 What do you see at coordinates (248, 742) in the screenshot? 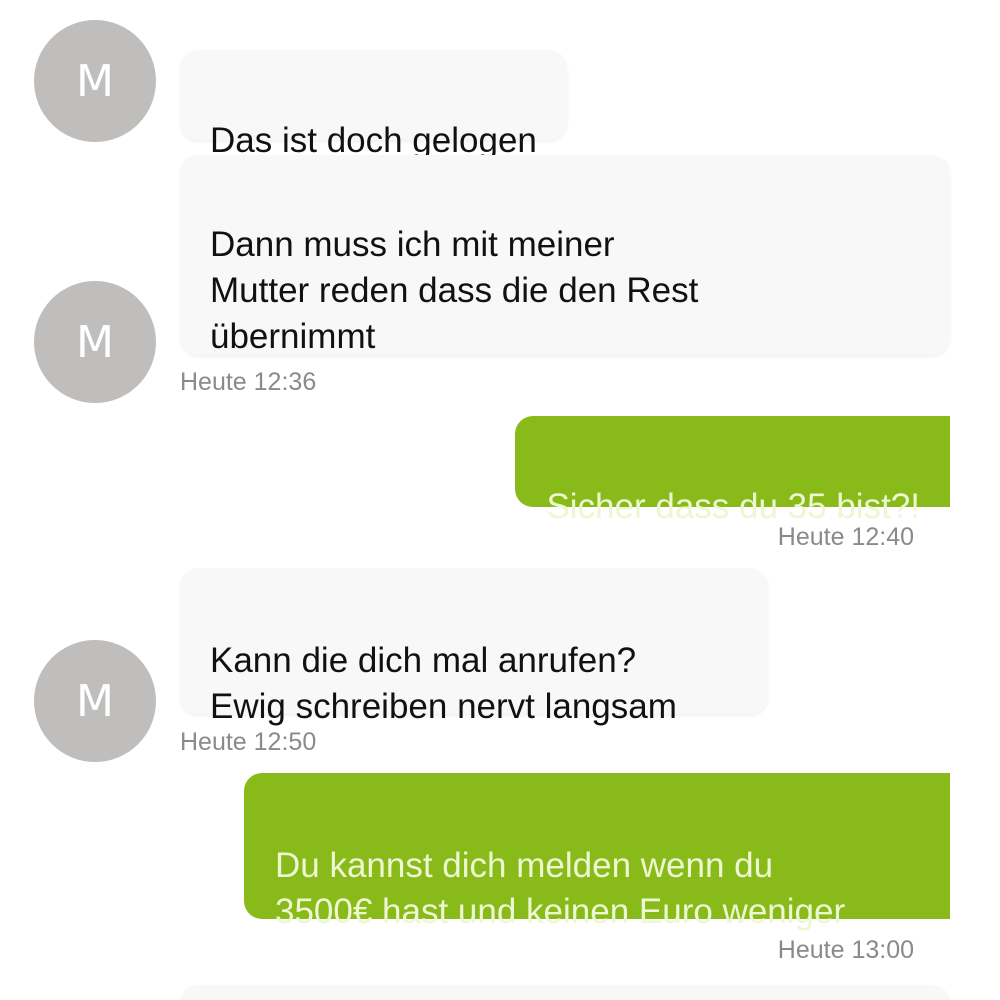
I see `message-timestamp: Heute 12:50` at bounding box center [248, 742].